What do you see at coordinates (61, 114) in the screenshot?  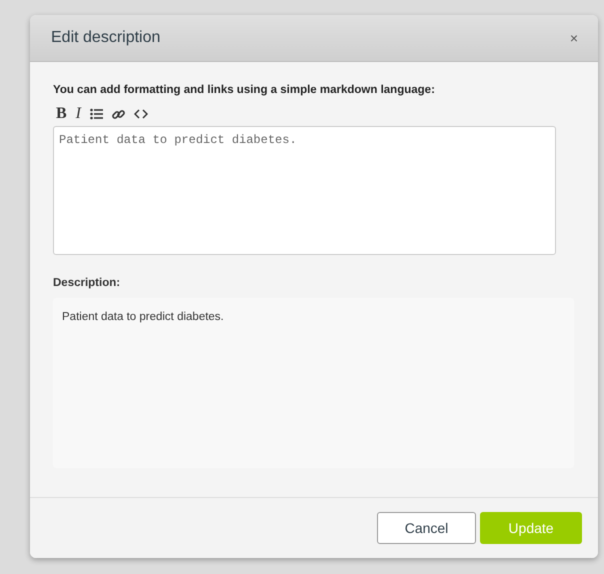 I see `bold-button: B` at bounding box center [61, 114].